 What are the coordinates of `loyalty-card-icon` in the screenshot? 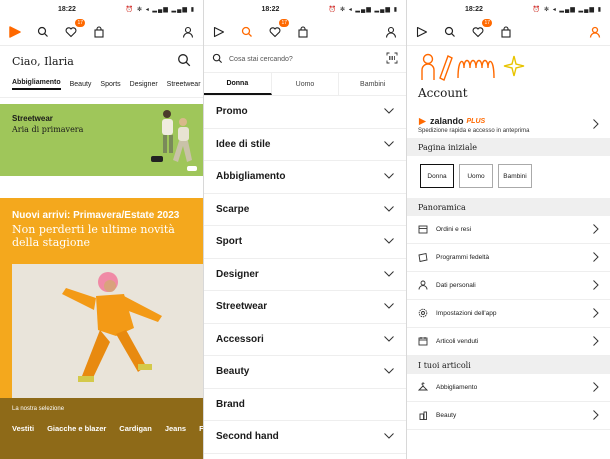 It's located at (423, 258).